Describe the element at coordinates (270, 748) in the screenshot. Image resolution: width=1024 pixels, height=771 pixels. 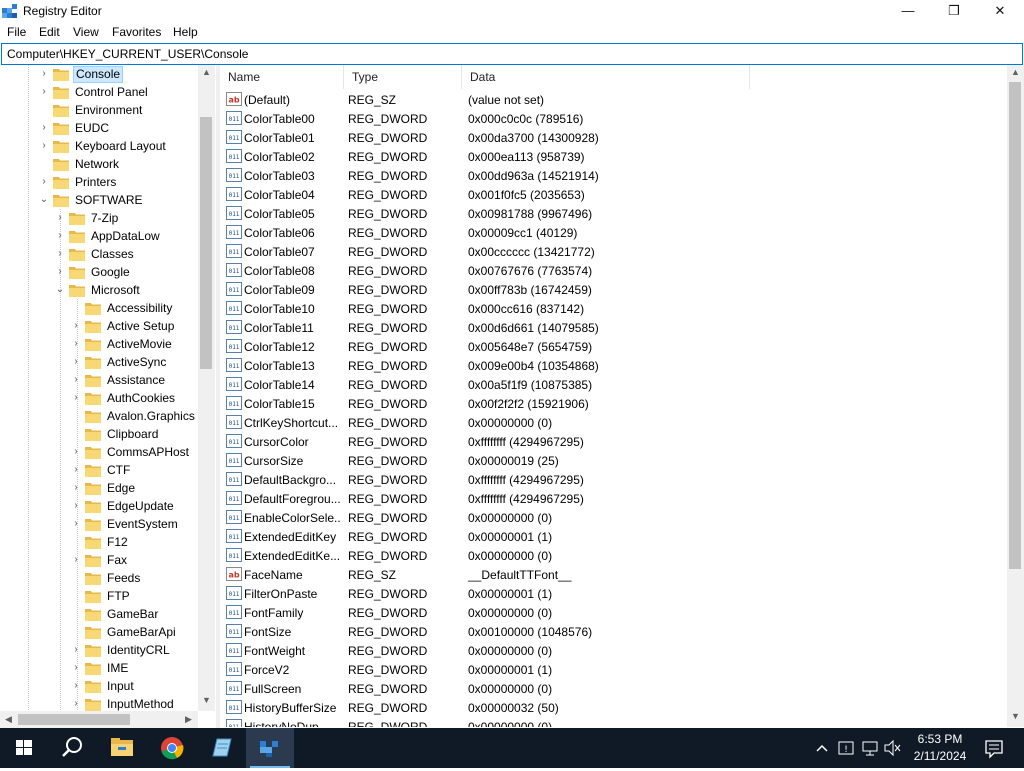
I see `taskbar-regedit` at that location.